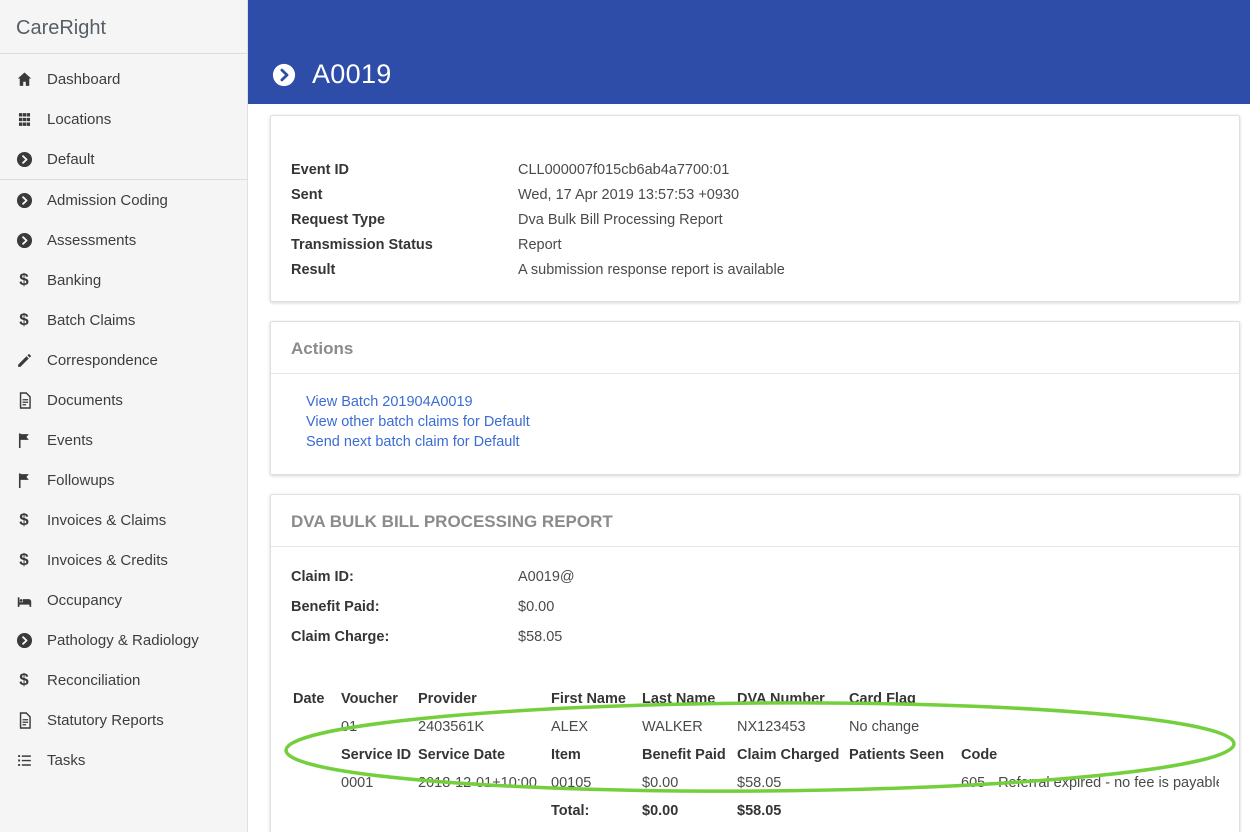 This screenshot has height=832, width=1250. What do you see at coordinates (71, 159) in the screenshot?
I see `sidebar-item-label: Default` at bounding box center [71, 159].